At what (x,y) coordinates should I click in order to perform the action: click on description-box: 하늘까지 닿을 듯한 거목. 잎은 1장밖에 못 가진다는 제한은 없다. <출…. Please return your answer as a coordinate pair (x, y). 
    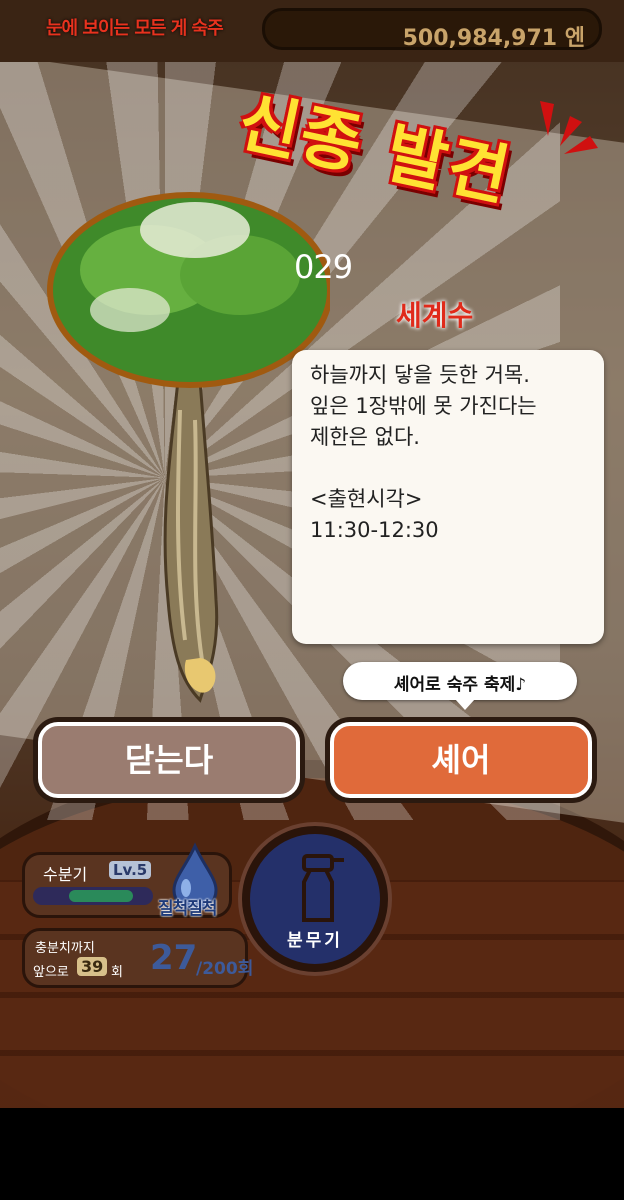
    Looking at the image, I should click on (448, 497).